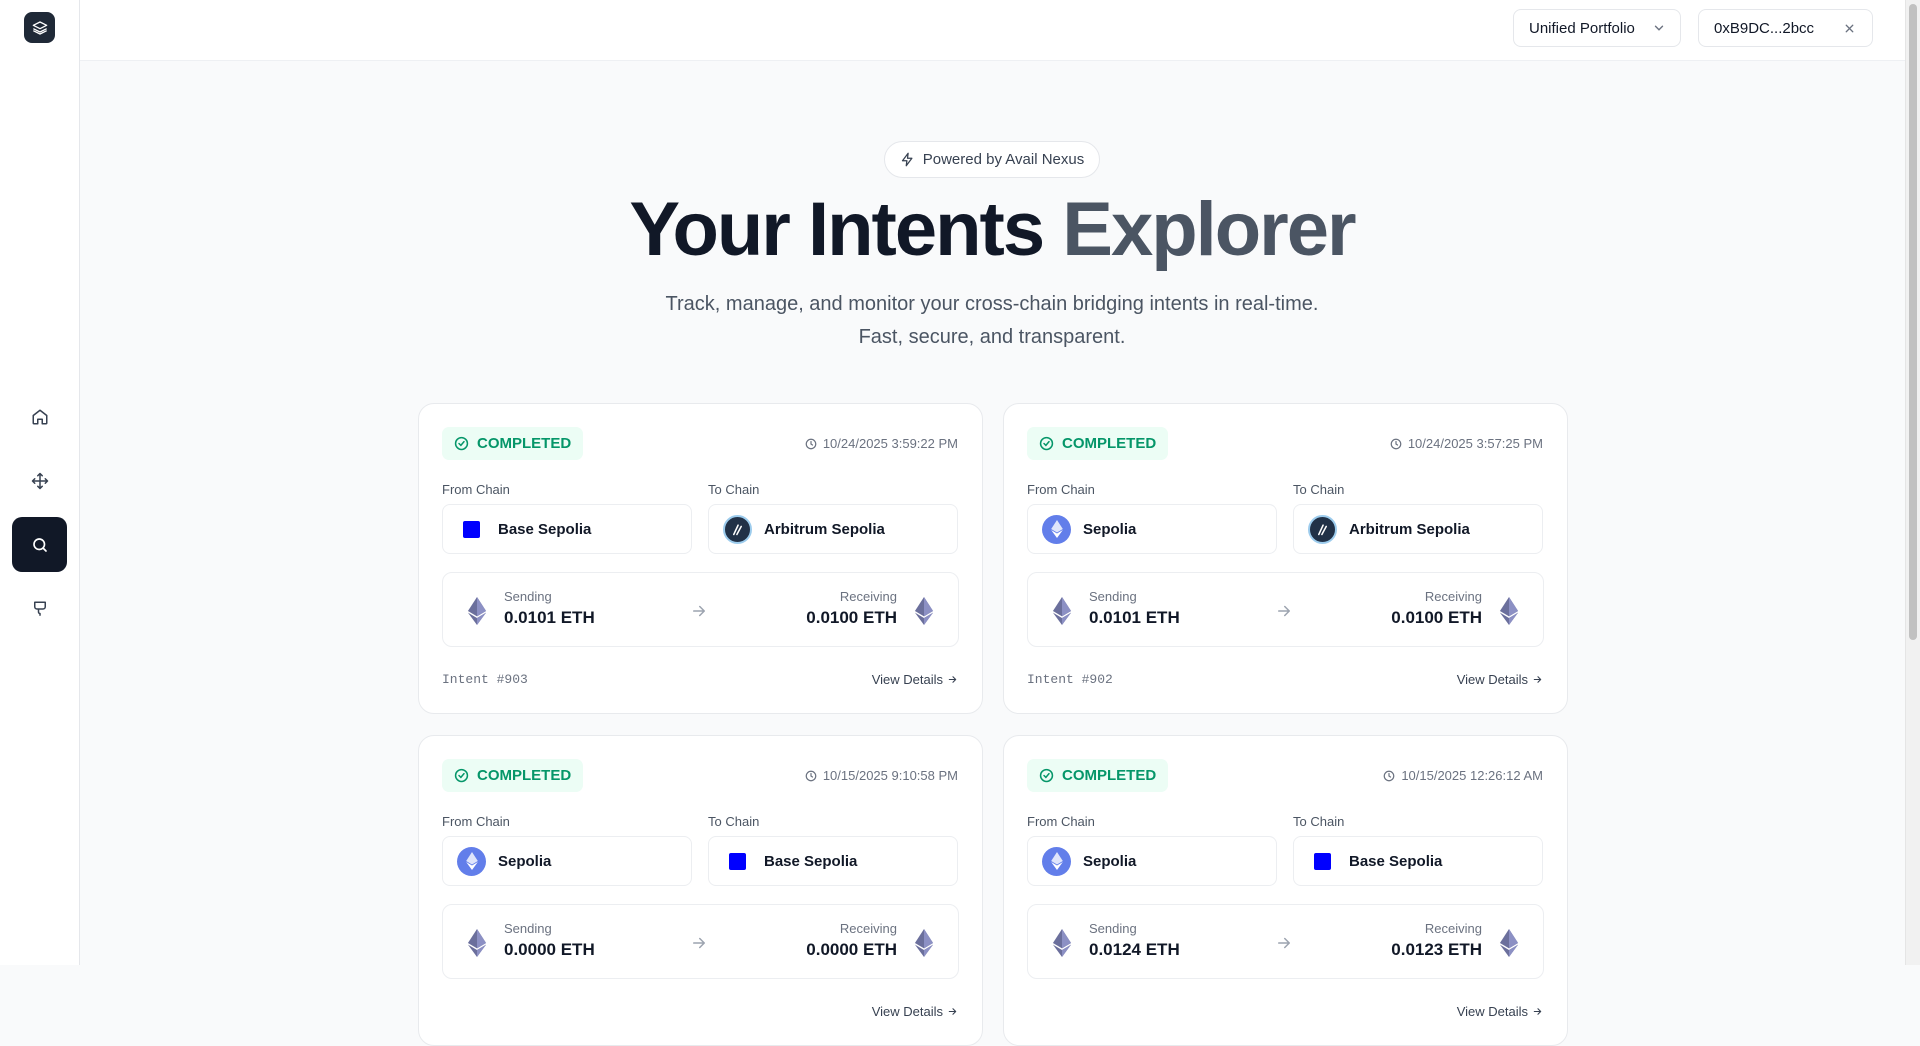 Image resolution: width=1920 pixels, height=1046 pixels. I want to click on portfolio-label: Unified Portfolio, so click(1582, 28).